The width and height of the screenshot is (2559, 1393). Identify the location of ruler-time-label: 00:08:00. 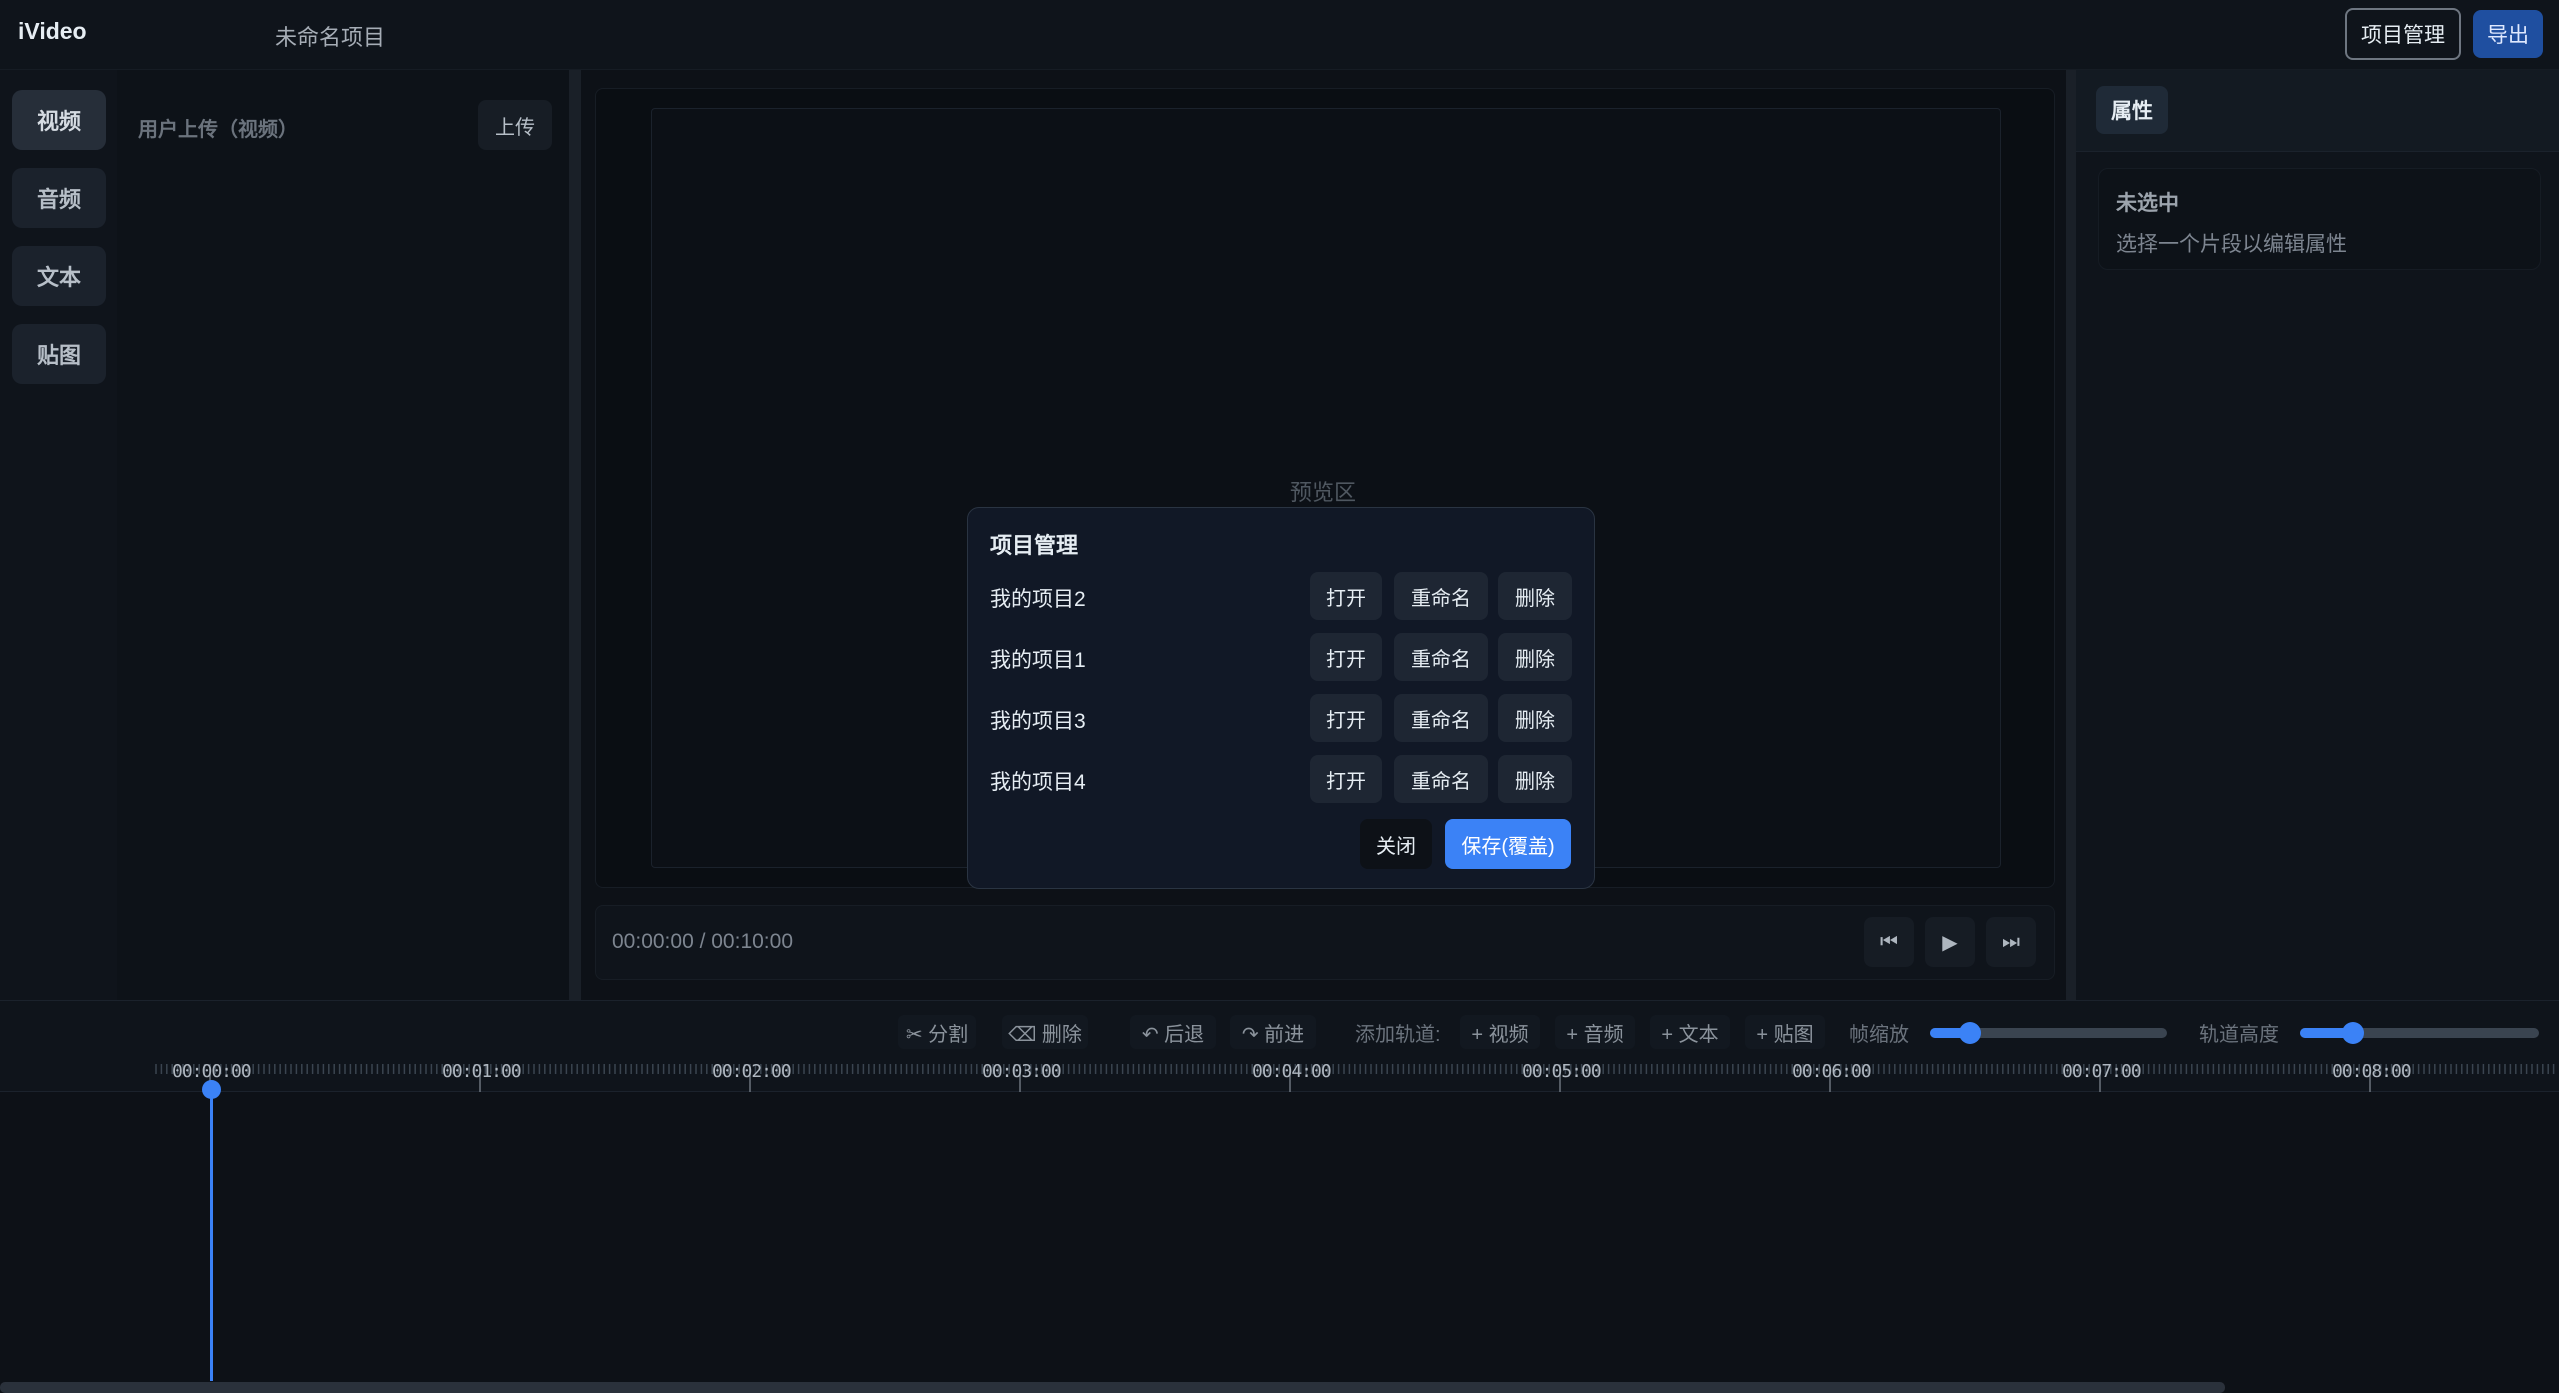
(2372, 1071).